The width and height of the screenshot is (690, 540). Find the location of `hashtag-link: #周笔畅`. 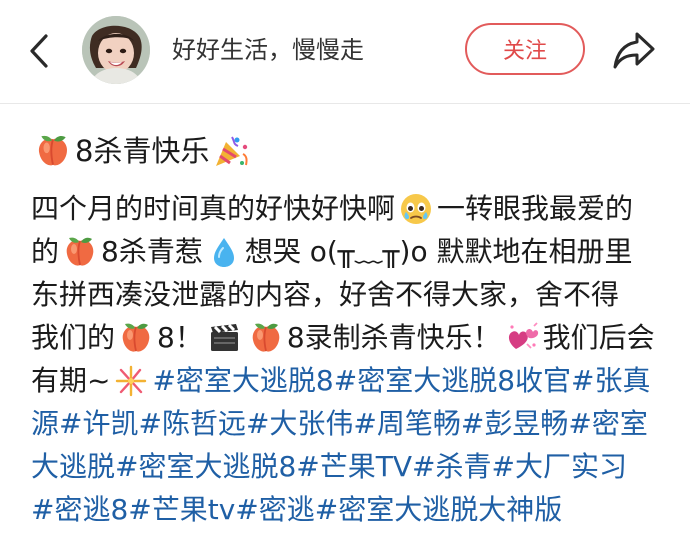

hashtag-link: #周笔畅 is located at coordinates (406, 423).